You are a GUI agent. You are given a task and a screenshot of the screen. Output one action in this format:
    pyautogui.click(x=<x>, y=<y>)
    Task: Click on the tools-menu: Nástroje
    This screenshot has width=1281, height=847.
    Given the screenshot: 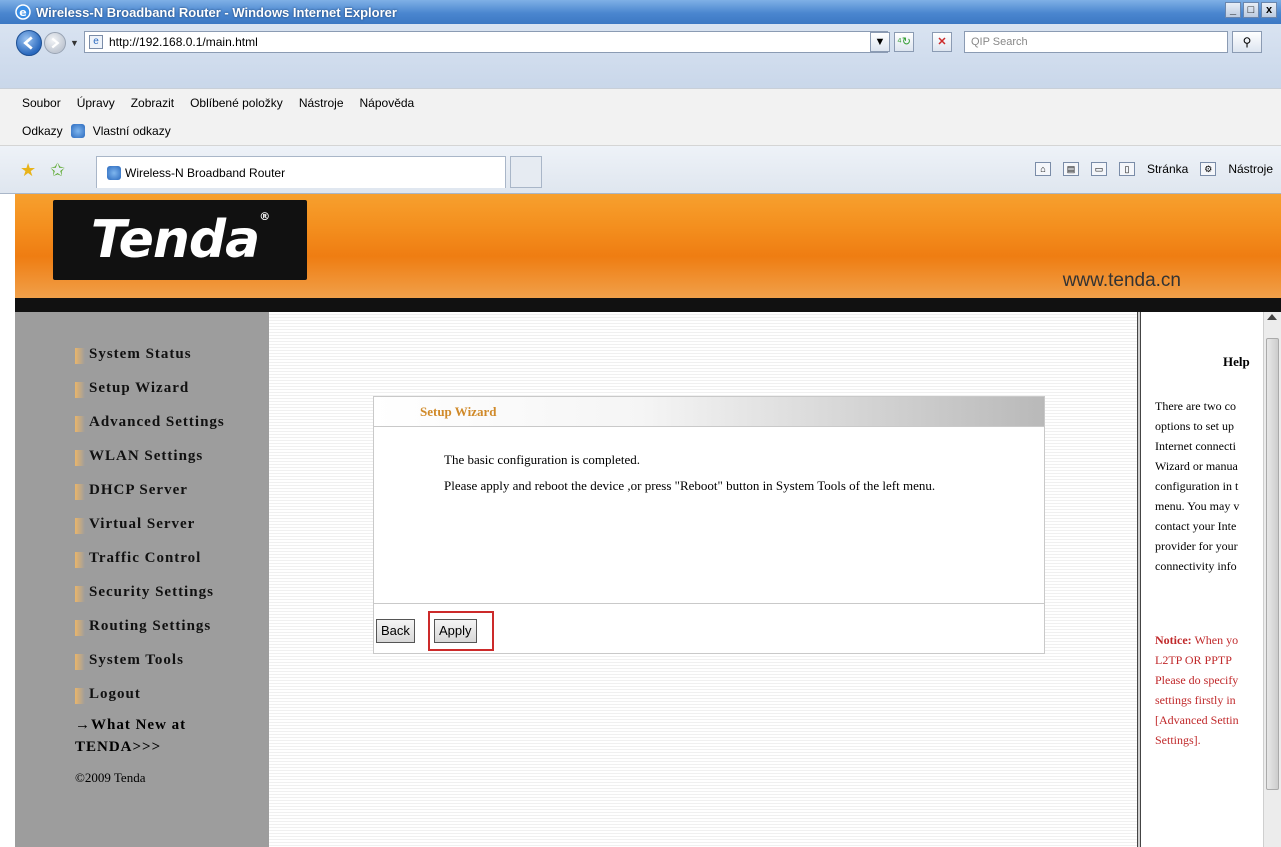 What is the action you would take?
    pyautogui.click(x=1250, y=169)
    